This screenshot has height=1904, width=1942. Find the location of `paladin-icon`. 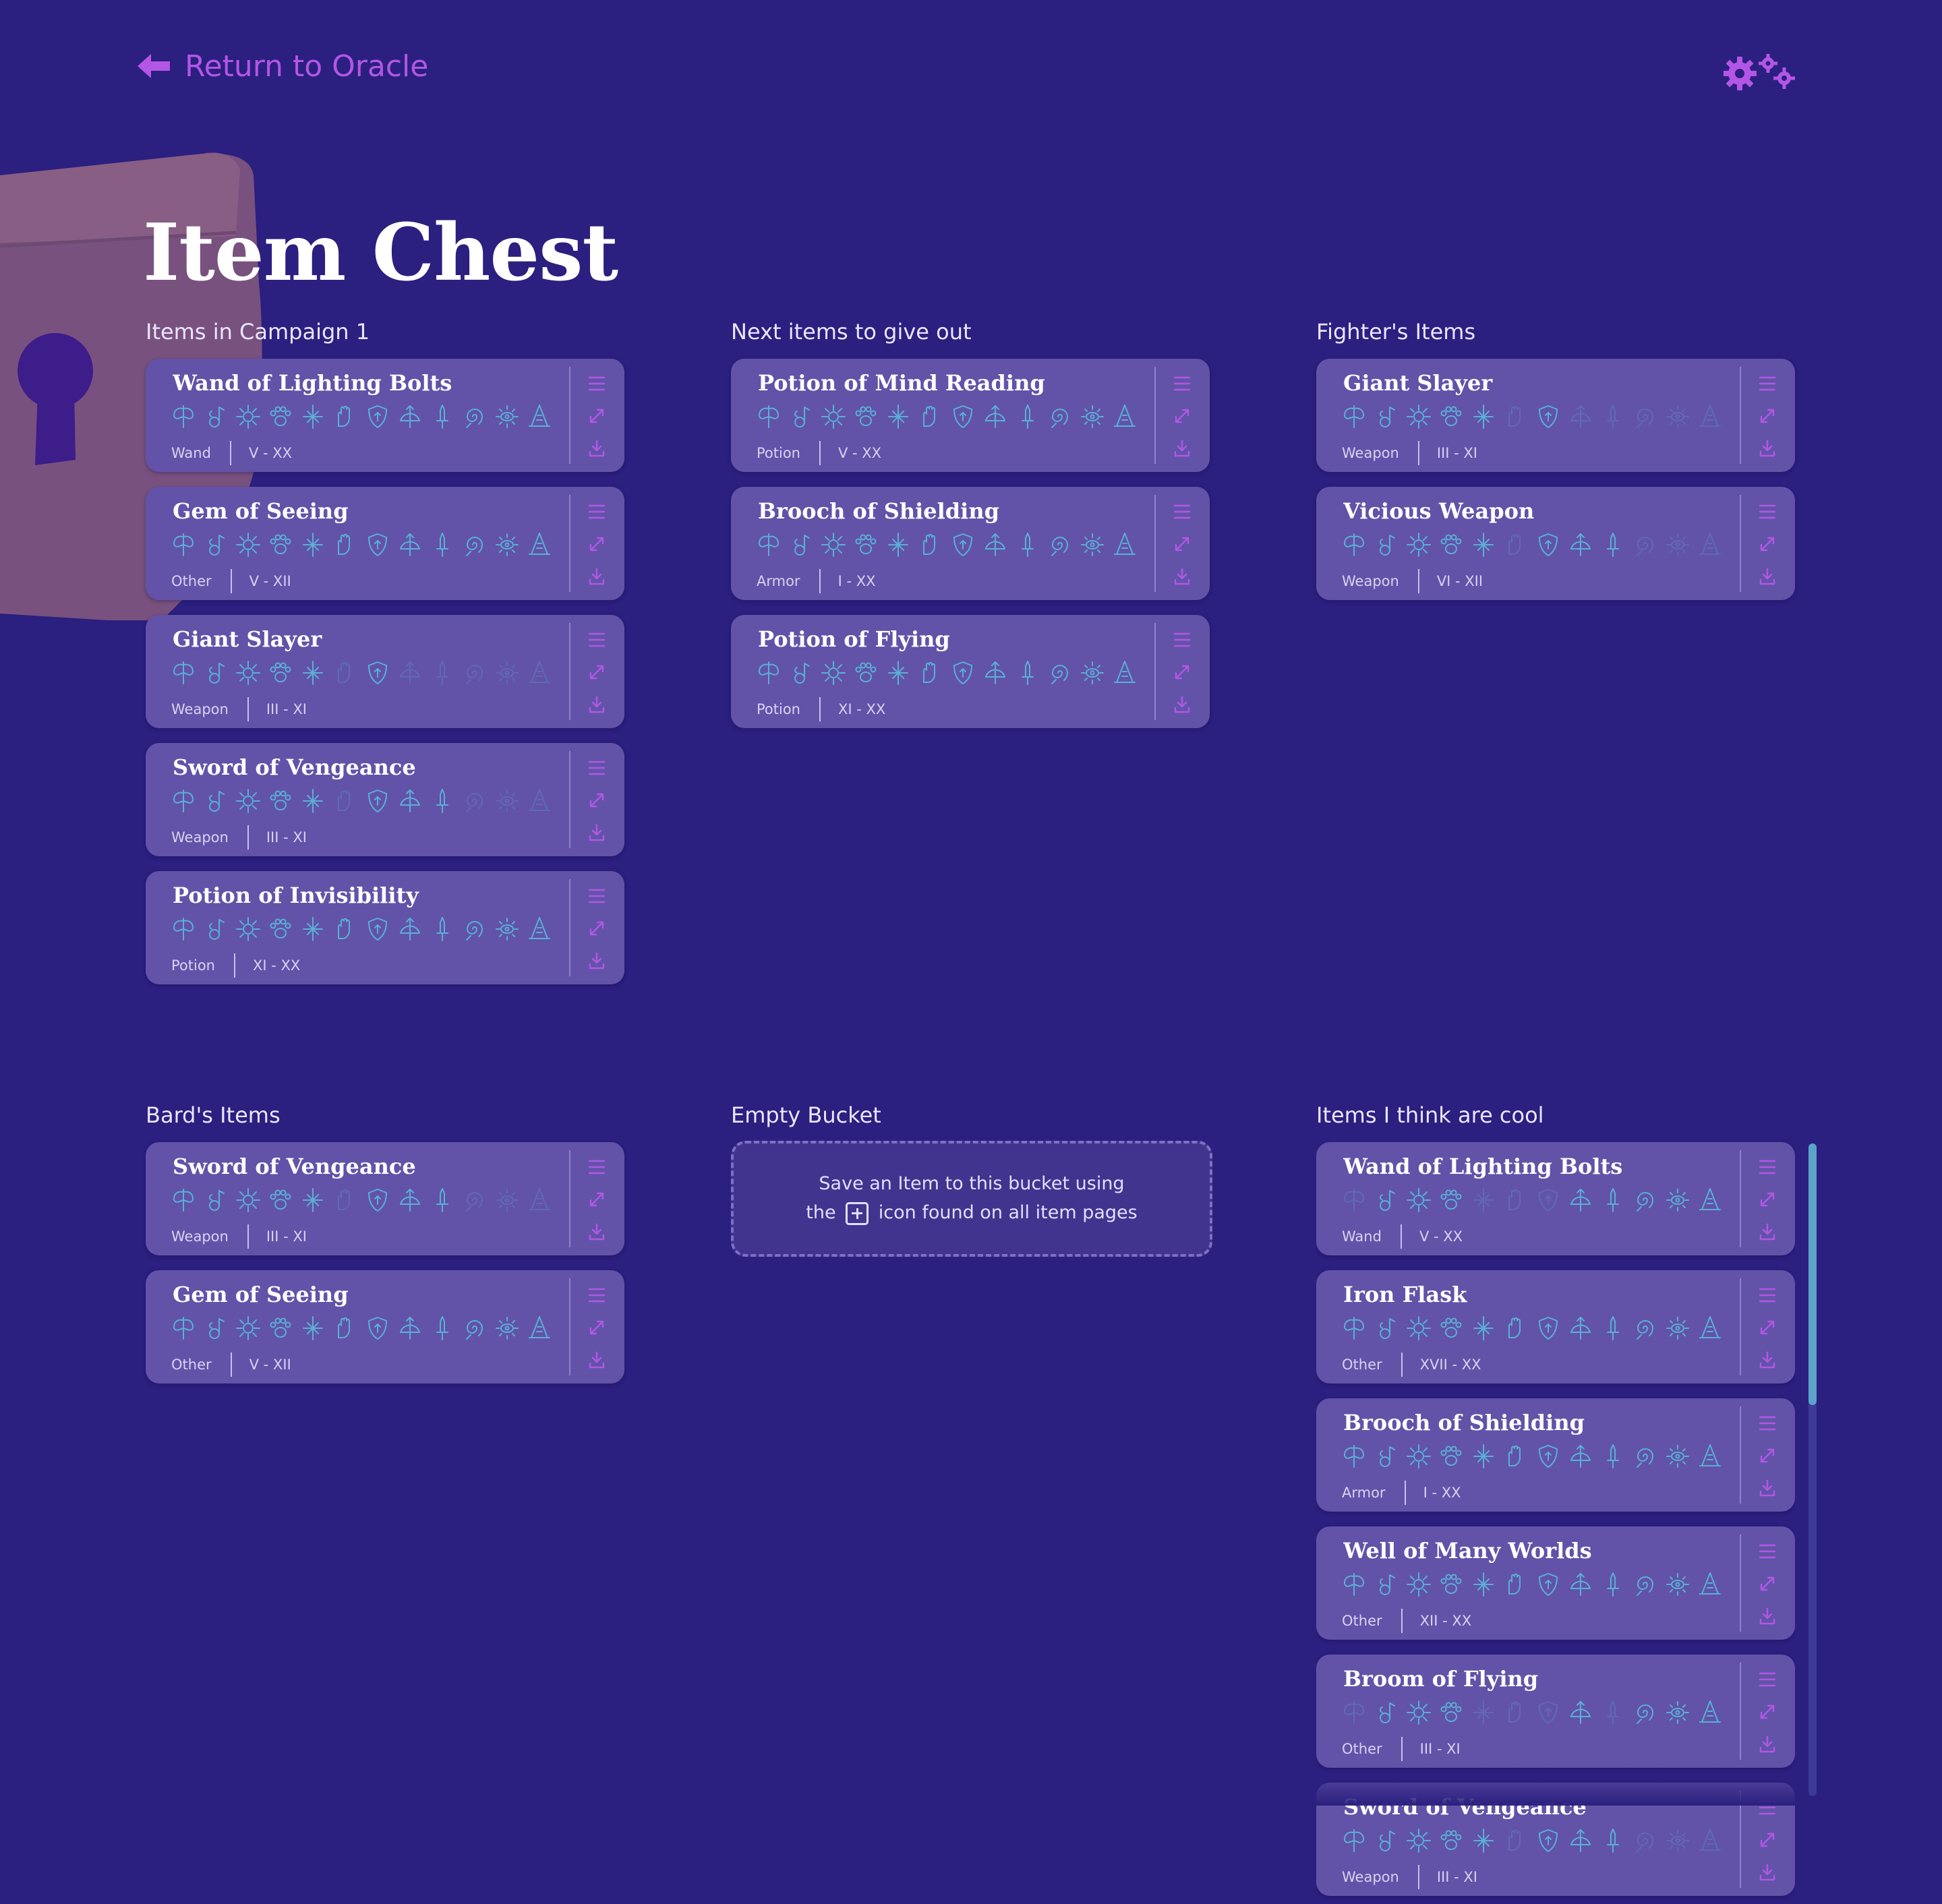

paladin-icon is located at coordinates (377, 929).